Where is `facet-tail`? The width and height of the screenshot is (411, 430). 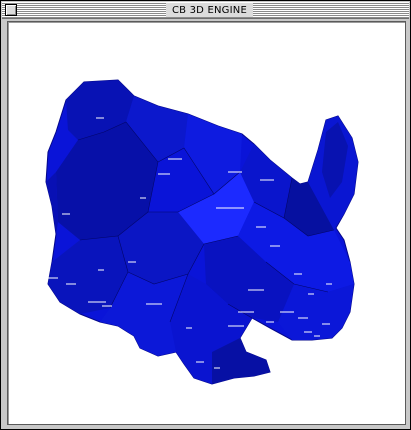
facet-tail is located at coordinates (52, 203).